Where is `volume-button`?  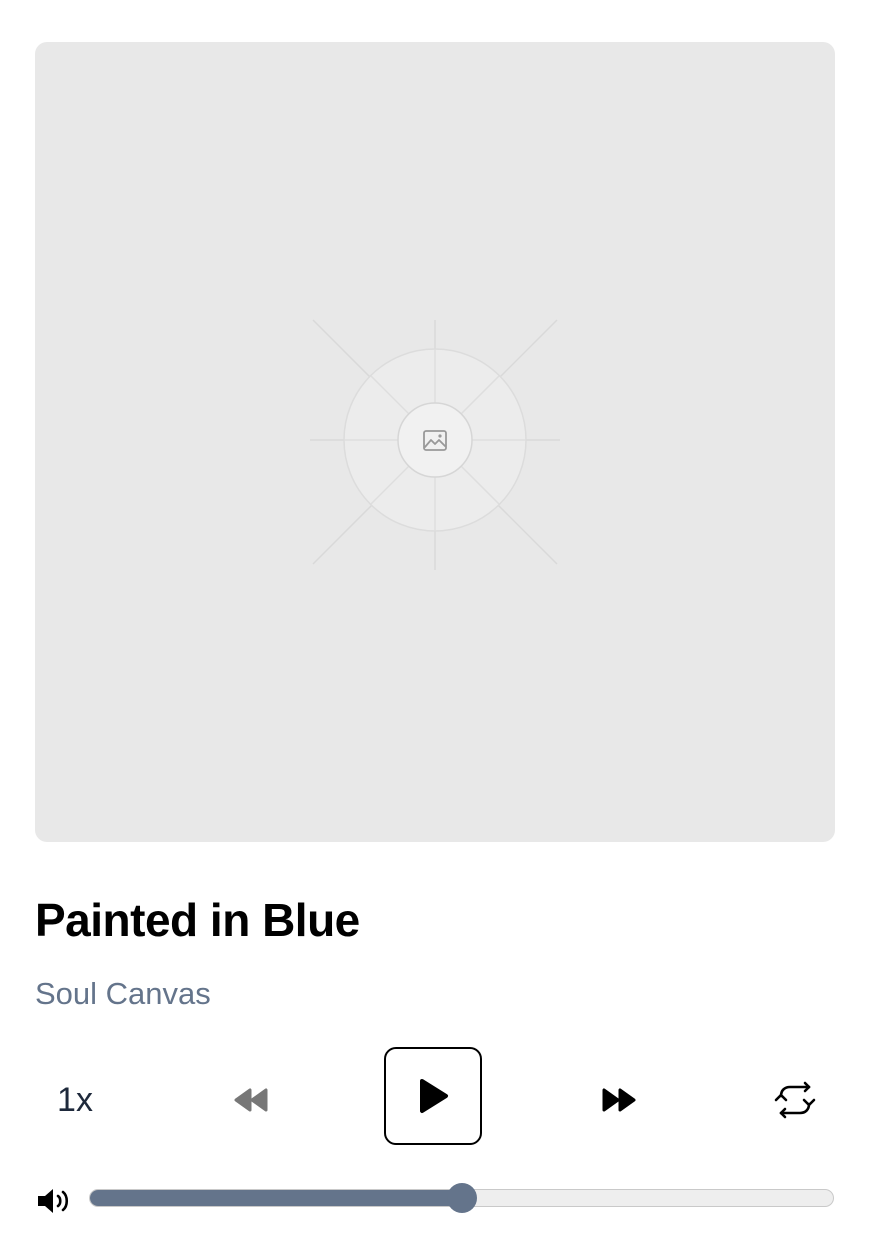
volume-button is located at coordinates (54, 1201).